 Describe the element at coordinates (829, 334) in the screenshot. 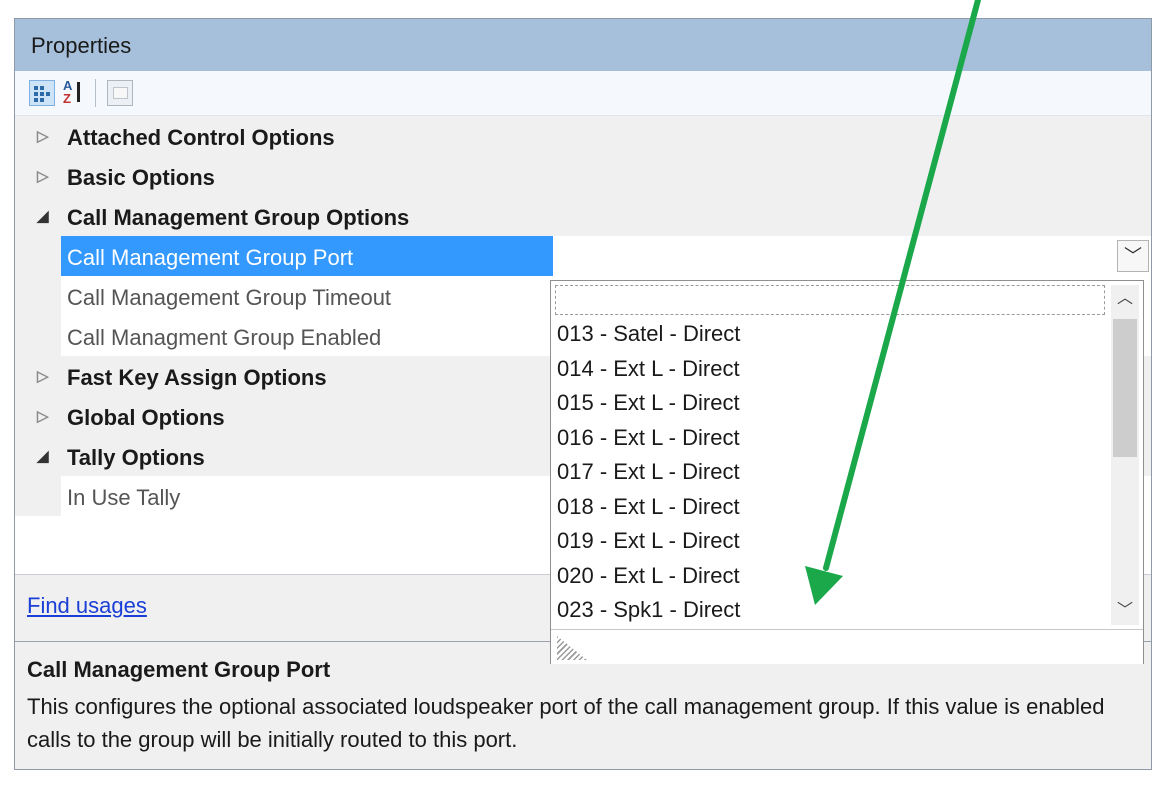

I see `dropdown-option: 013 - Satel - Direct` at that location.